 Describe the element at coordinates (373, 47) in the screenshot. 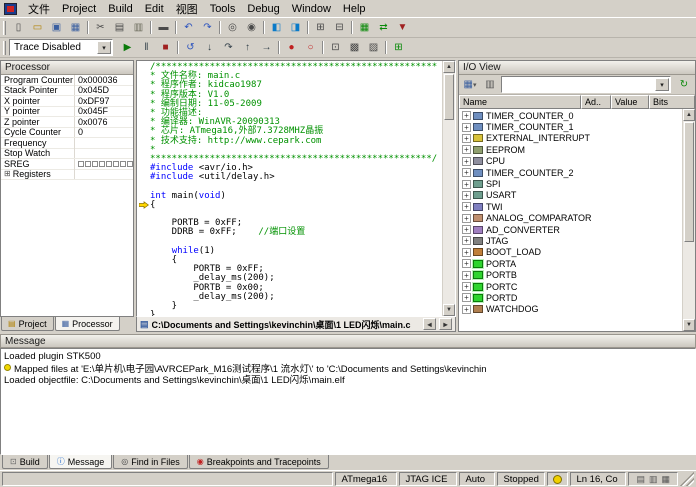

I see `disassembler-button: ▨` at that location.